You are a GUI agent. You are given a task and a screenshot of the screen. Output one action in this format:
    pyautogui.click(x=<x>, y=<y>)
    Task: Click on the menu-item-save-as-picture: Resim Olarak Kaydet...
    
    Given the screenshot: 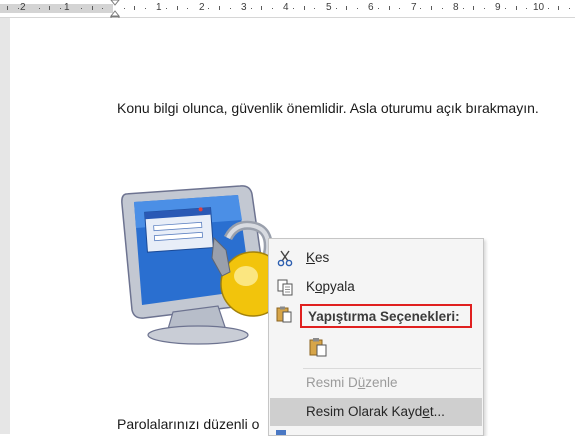 What is the action you would take?
    pyautogui.click(x=376, y=412)
    